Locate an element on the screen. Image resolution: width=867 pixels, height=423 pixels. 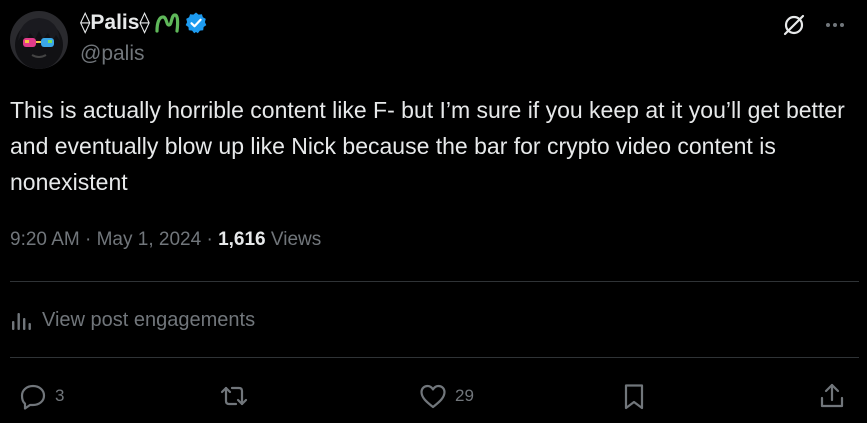
post-time: 9:20 AM is located at coordinates (45, 239).